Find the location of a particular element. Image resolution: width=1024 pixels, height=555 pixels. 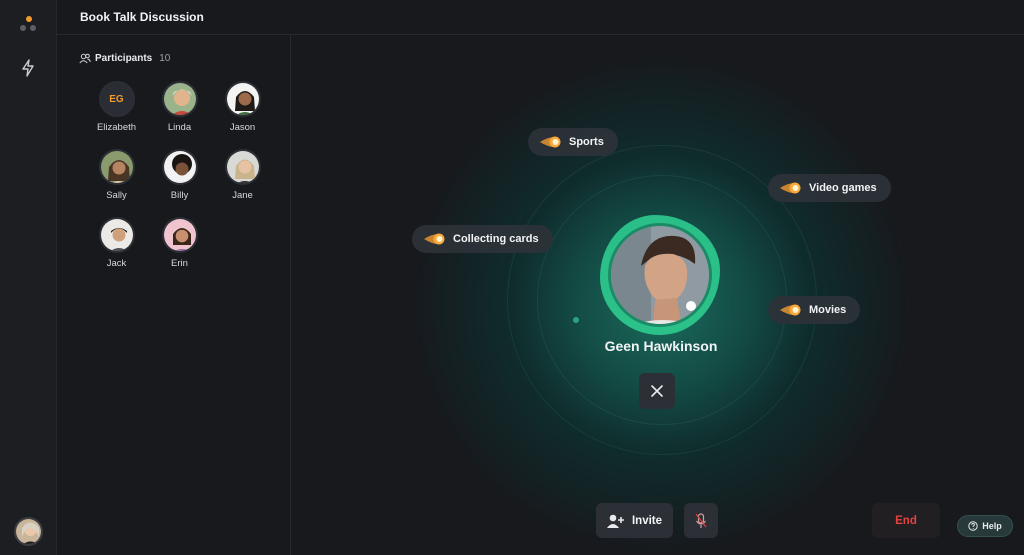

avatar: EG is located at coordinates (116, 99).